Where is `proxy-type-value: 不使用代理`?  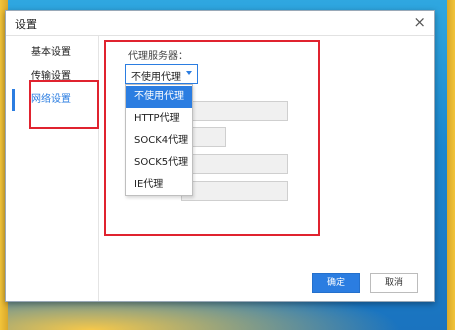 proxy-type-value: 不使用代理 is located at coordinates (156, 77).